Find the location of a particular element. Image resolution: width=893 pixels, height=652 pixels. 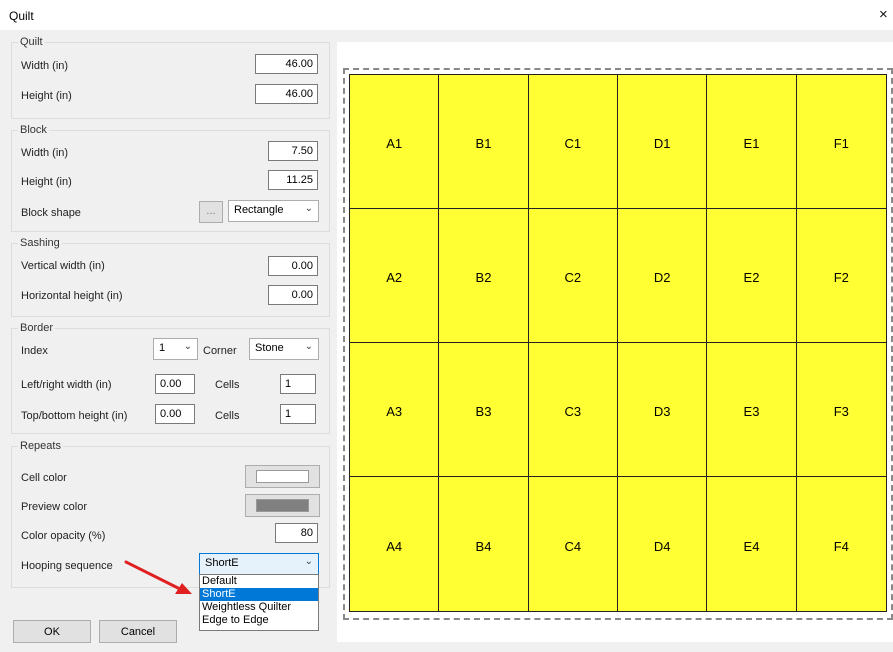

quilt-block-cell: A1 is located at coordinates (395, 142).